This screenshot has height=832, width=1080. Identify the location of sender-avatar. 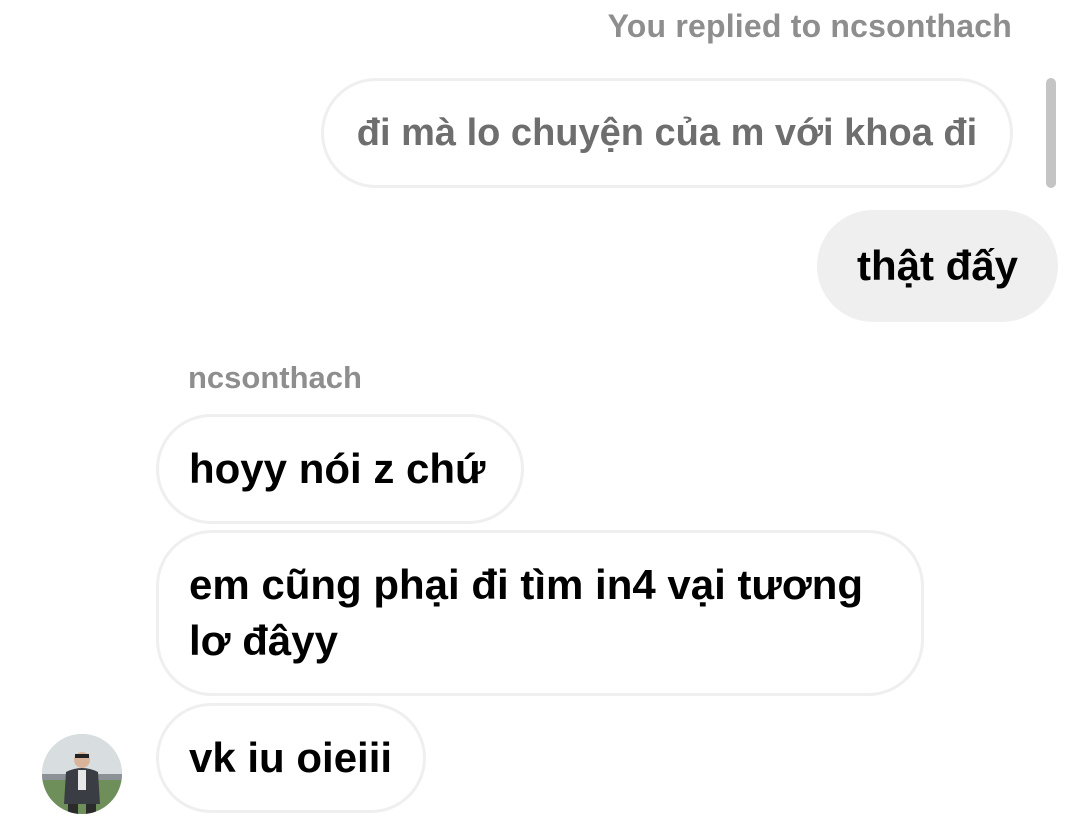
(82, 774).